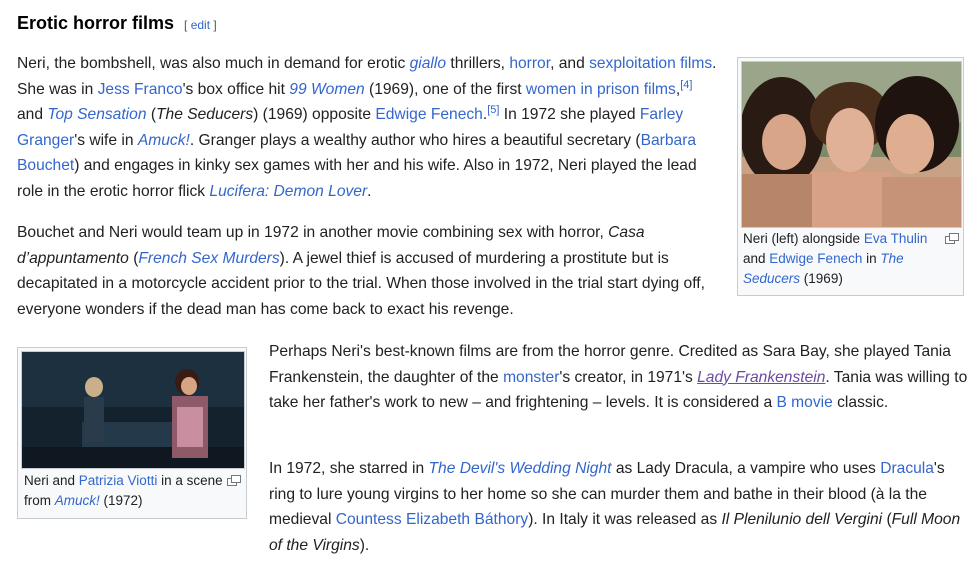 The width and height of the screenshot is (978, 565). Describe the element at coordinates (907, 468) in the screenshot. I see `link-dracula: Dracula` at that location.